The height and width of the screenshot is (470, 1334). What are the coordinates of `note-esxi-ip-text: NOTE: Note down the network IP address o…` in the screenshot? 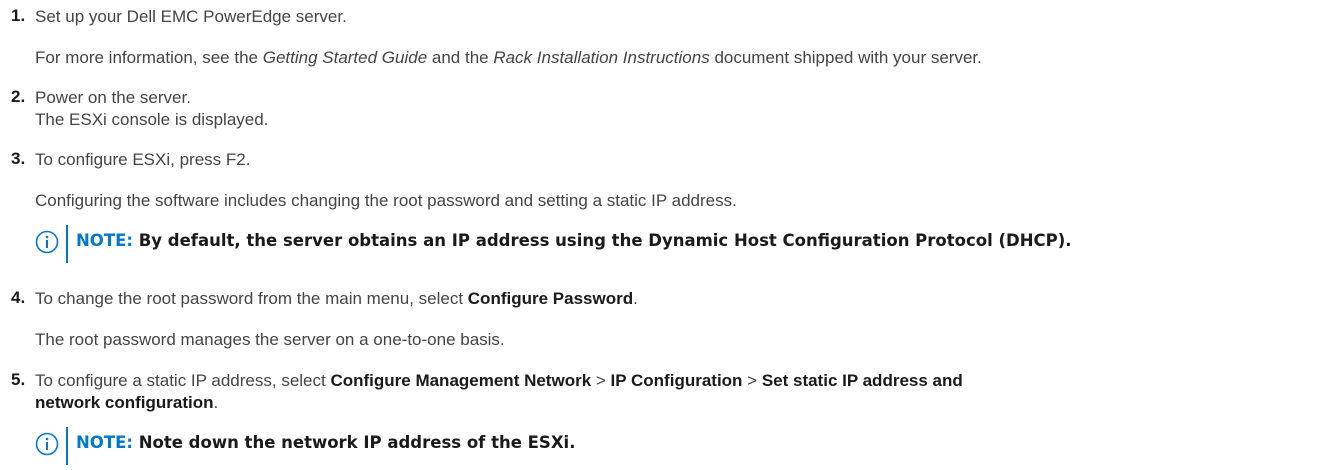 It's located at (326, 442).